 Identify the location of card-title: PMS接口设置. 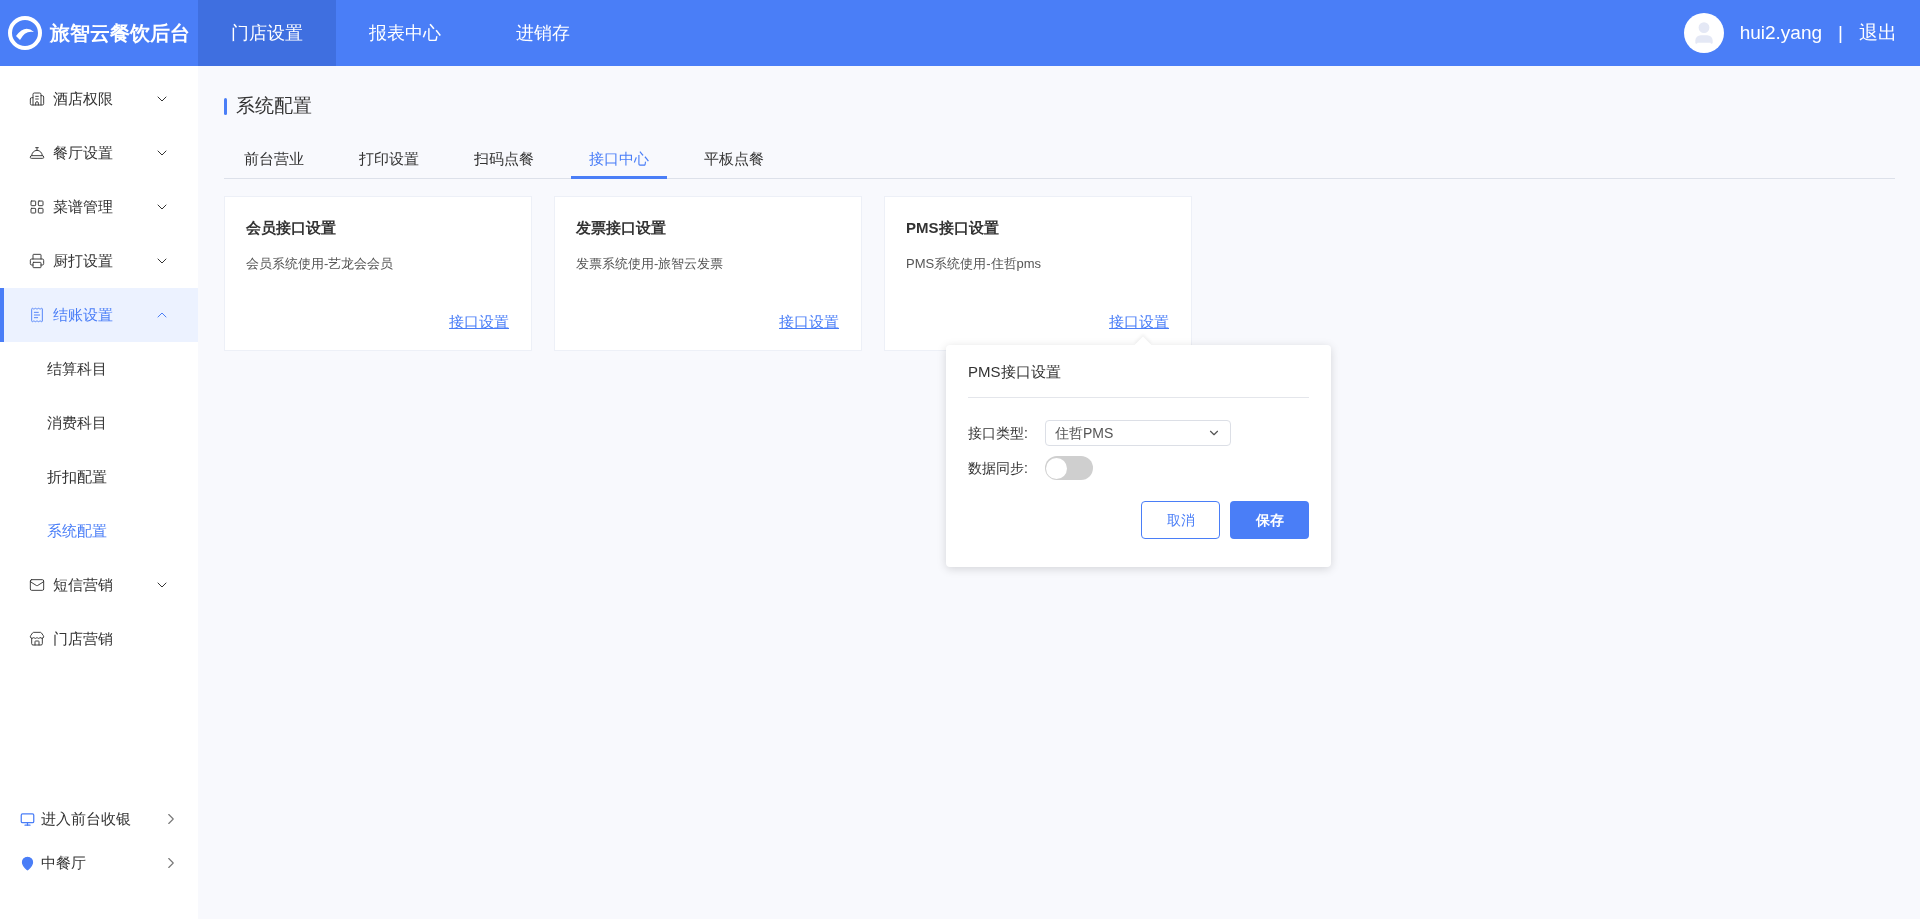
(953, 227).